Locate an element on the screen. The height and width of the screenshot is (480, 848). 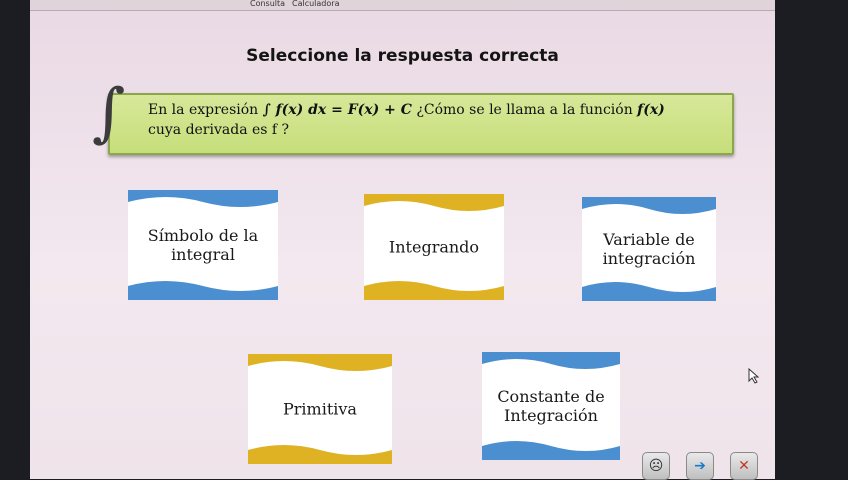
option-label: Símbolo de la integral is located at coordinates (203, 245).